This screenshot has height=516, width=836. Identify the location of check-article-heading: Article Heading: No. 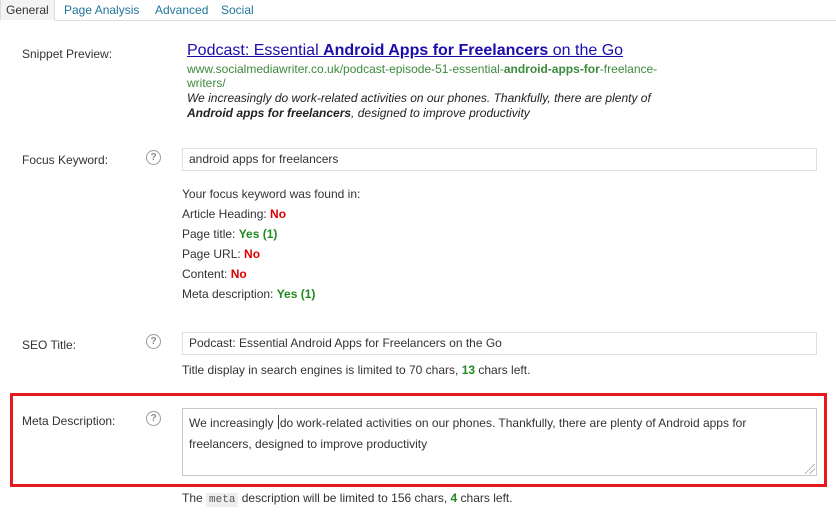
(234, 214).